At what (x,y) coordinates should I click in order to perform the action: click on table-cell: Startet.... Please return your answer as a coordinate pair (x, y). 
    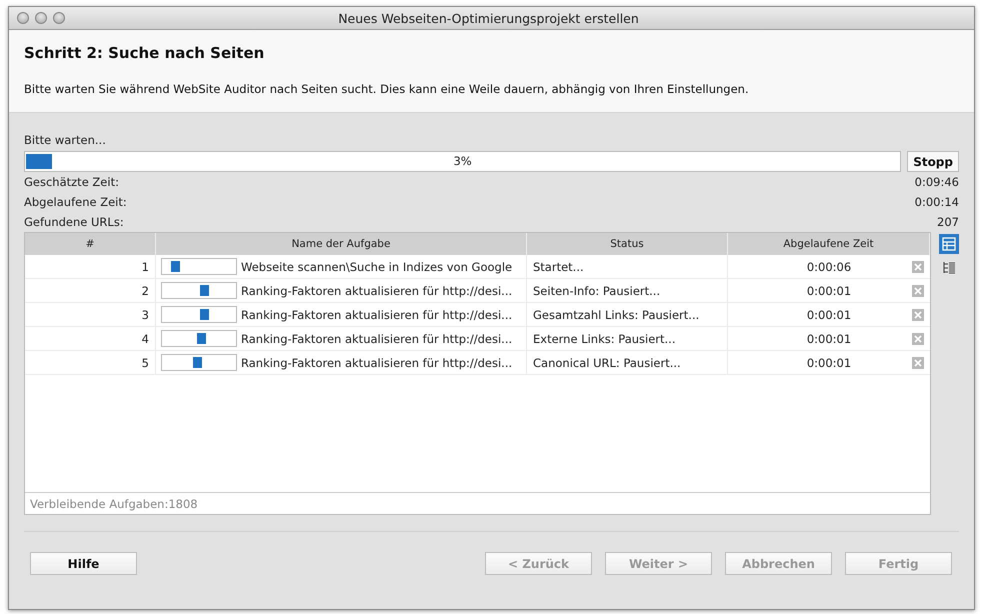
    Looking at the image, I should click on (627, 266).